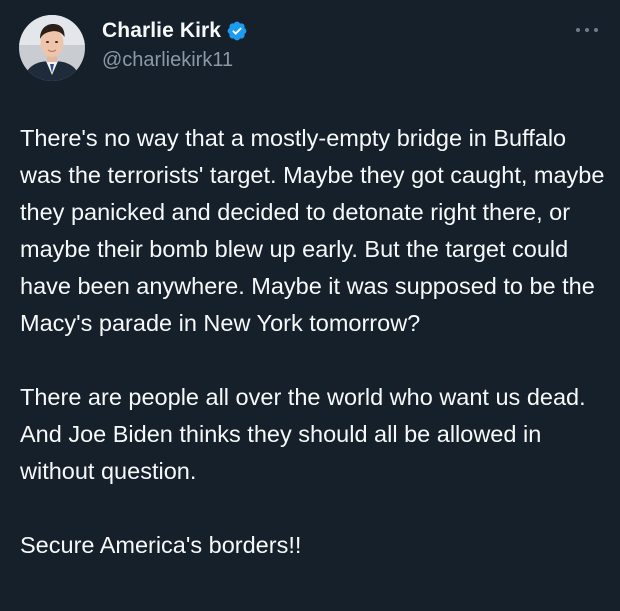  I want to click on author-handle: @charliekirk11, so click(167, 60).